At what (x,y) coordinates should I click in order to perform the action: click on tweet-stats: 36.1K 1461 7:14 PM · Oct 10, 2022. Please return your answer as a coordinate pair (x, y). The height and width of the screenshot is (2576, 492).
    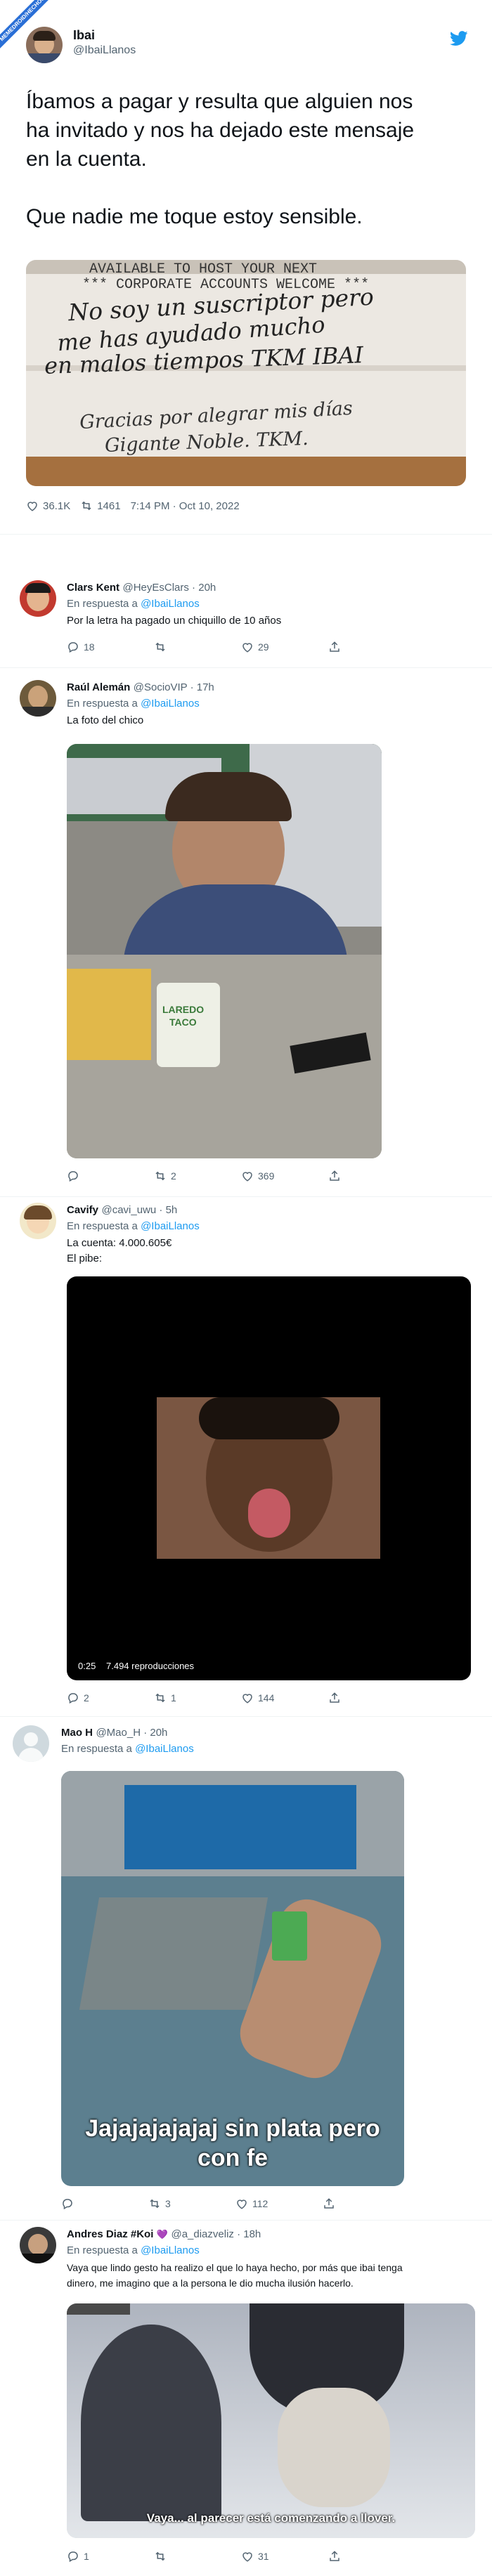
    Looking at the image, I should click on (133, 506).